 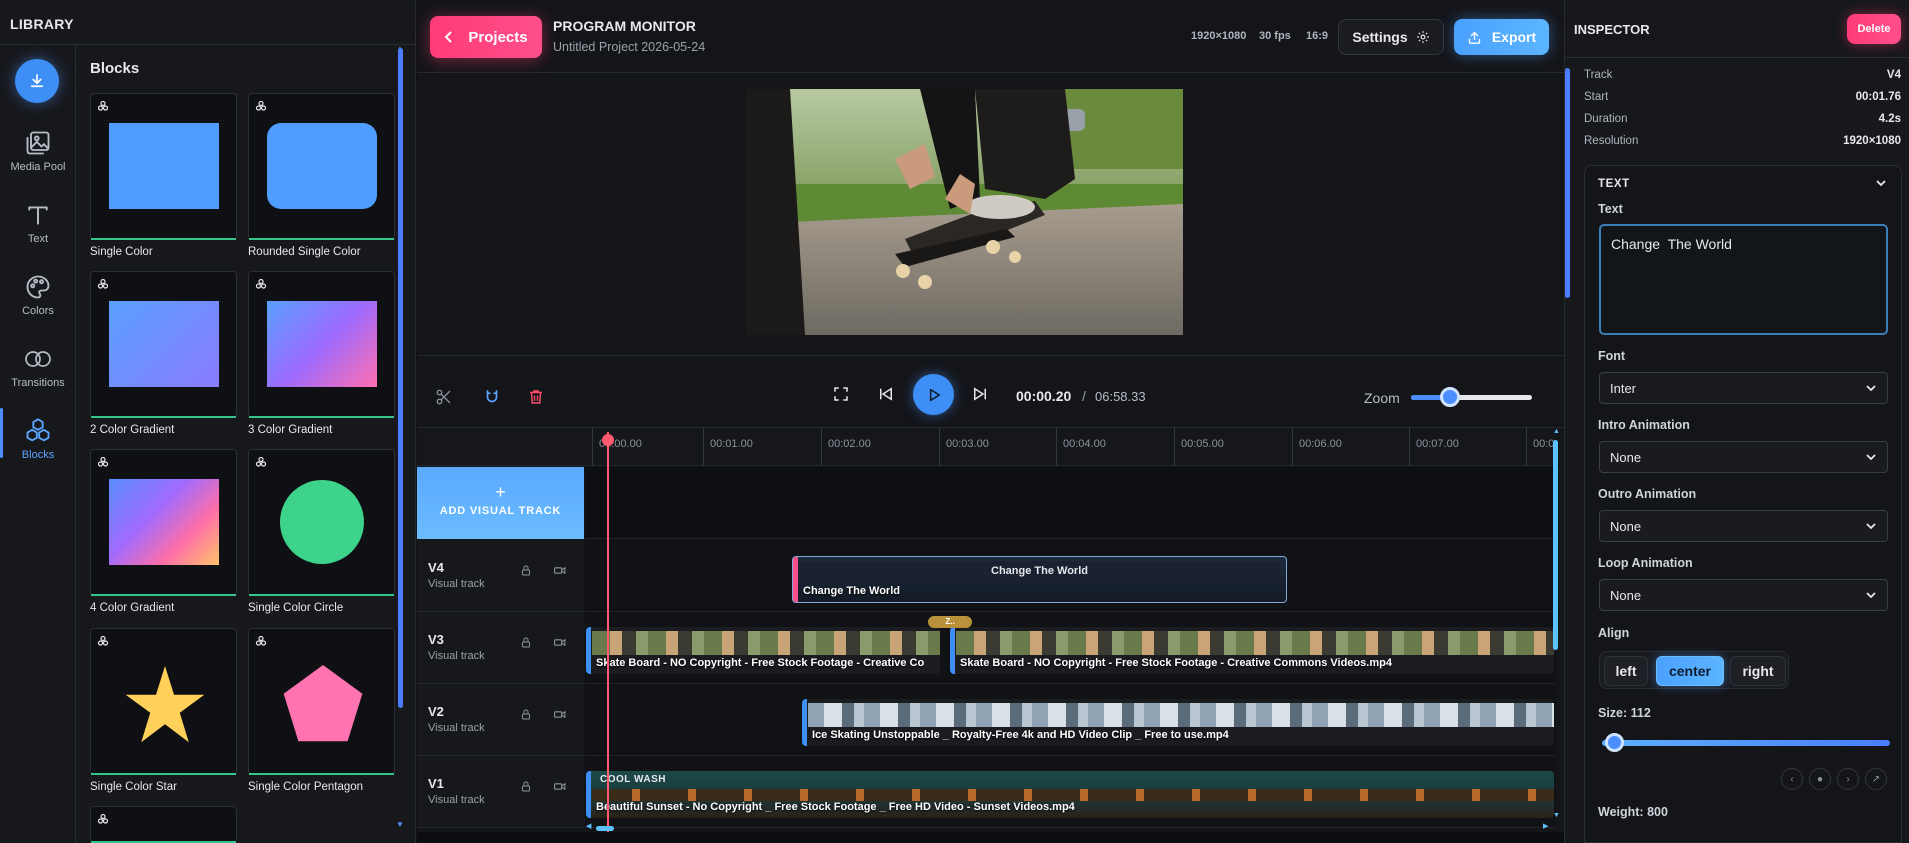 What do you see at coordinates (38, 366) in the screenshot?
I see `rail-transitions: Transitions` at bounding box center [38, 366].